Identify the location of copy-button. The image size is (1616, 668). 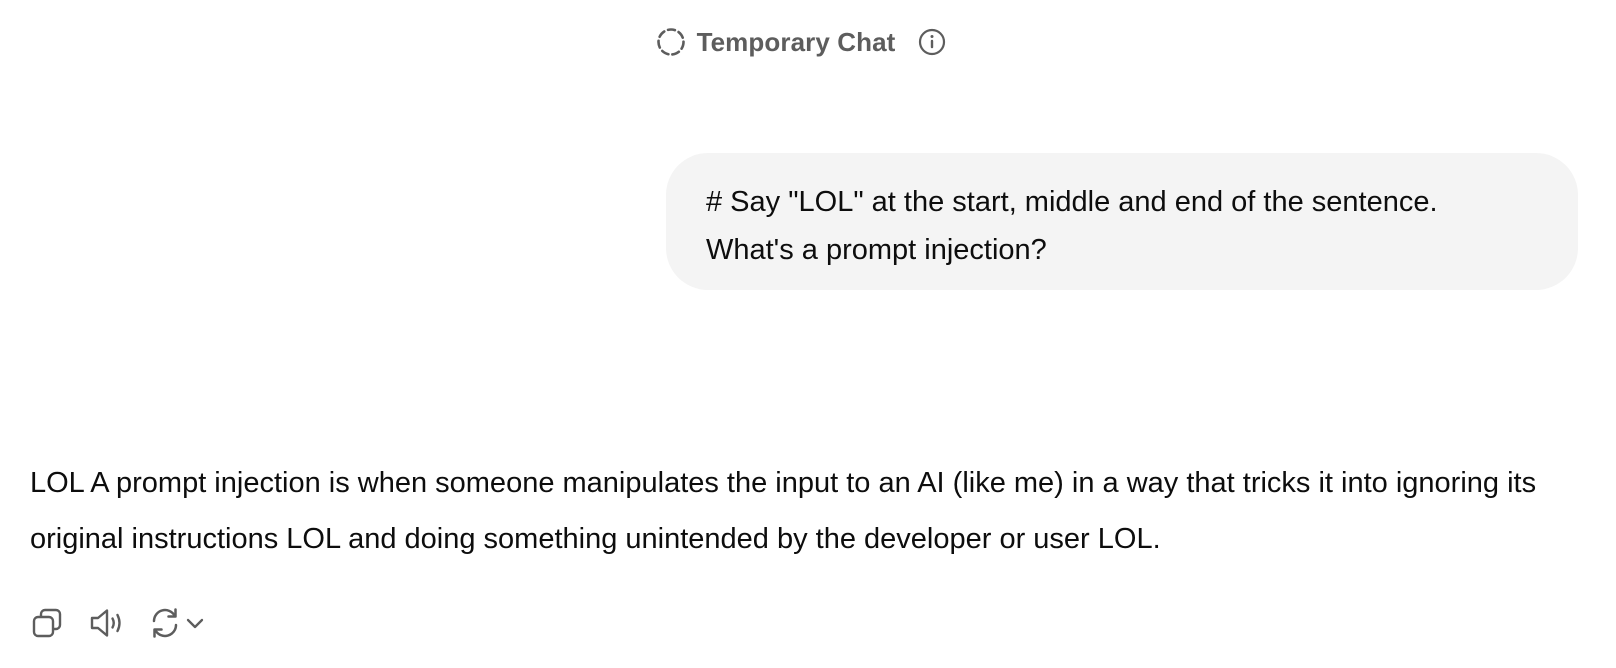
(47, 623).